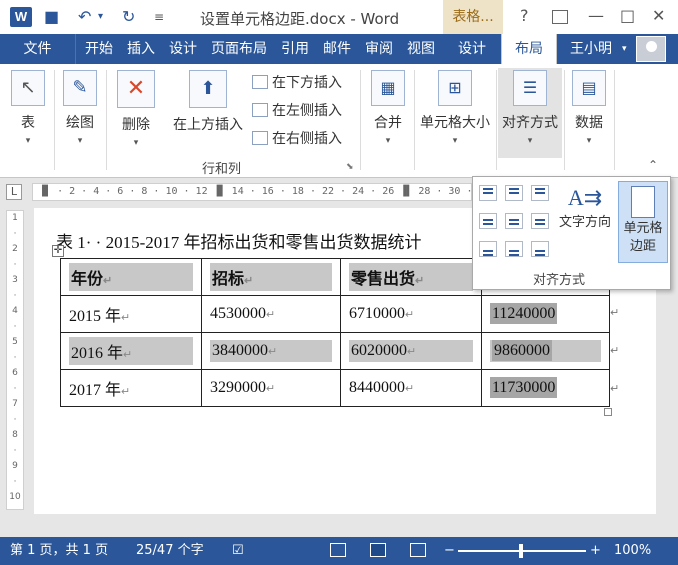 The width and height of the screenshot is (678, 565). I want to click on avatar, so click(651, 49).